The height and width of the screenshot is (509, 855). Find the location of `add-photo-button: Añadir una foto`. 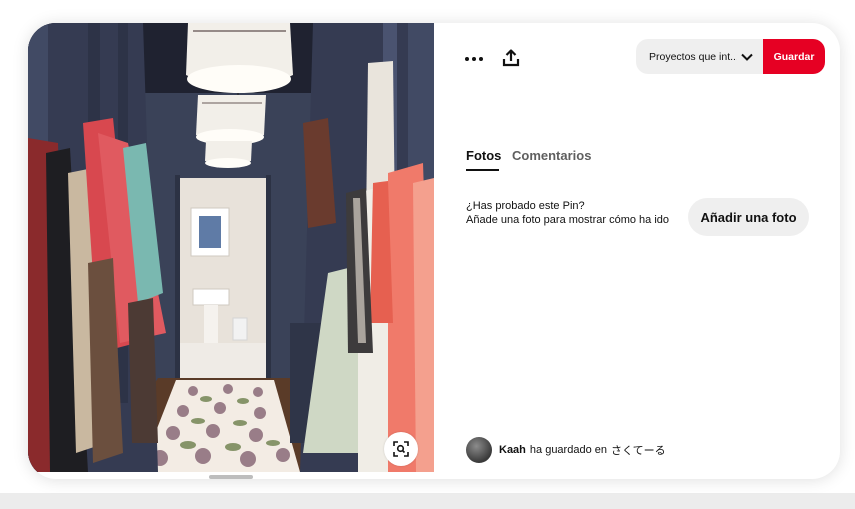

add-photo-button: Añadir una foto is located at coordinates (748, 217).